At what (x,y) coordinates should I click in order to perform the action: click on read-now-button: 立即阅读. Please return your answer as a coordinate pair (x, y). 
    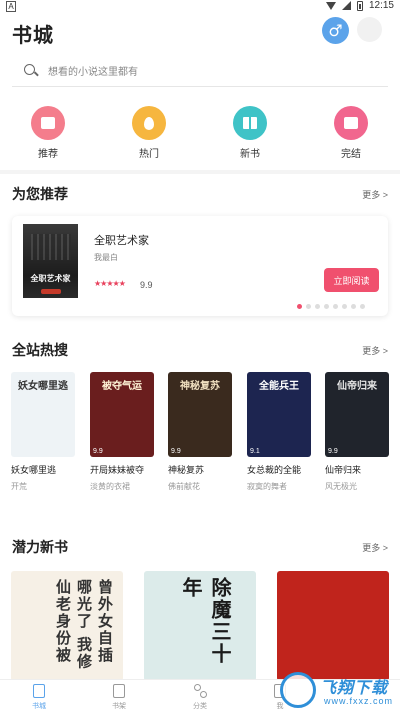
    Looking at the image, I should click on (351, 280).